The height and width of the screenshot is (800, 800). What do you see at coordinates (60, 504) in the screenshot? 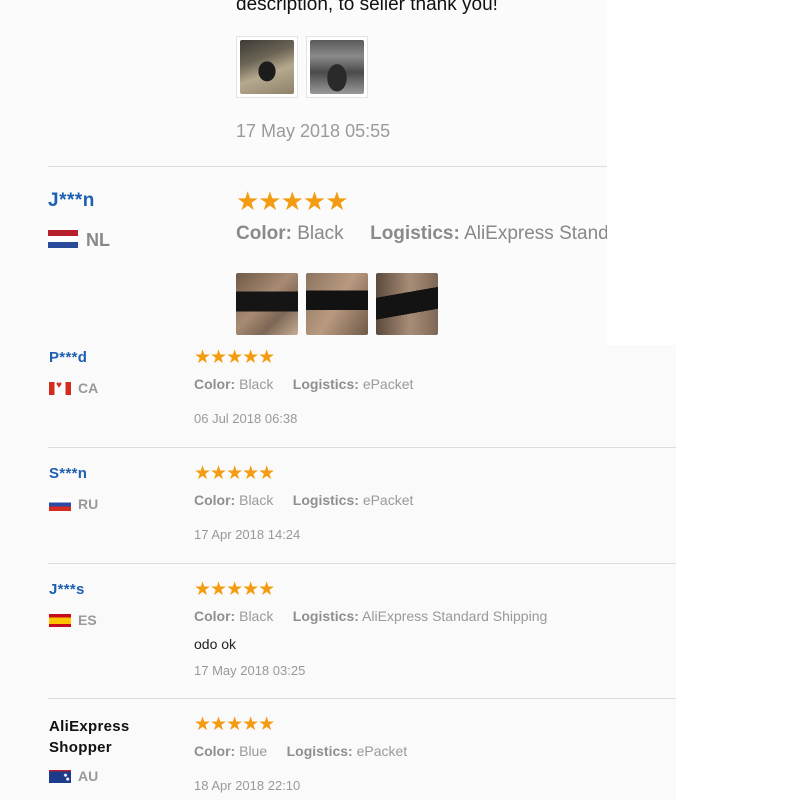
I see `ru-flag-icon` at bounding box center [60, 504].